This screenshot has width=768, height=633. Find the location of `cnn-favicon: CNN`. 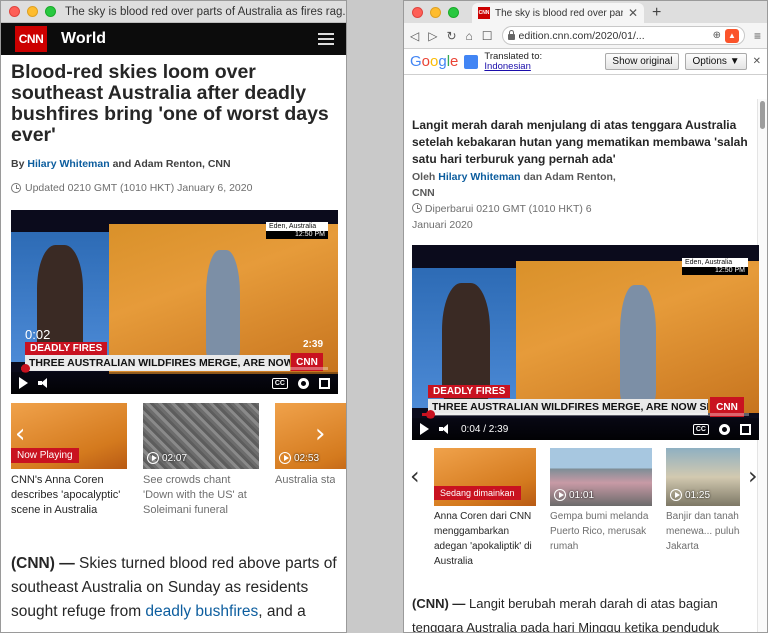

cnn-favicon: CNN is located at coordinates (484, 13).